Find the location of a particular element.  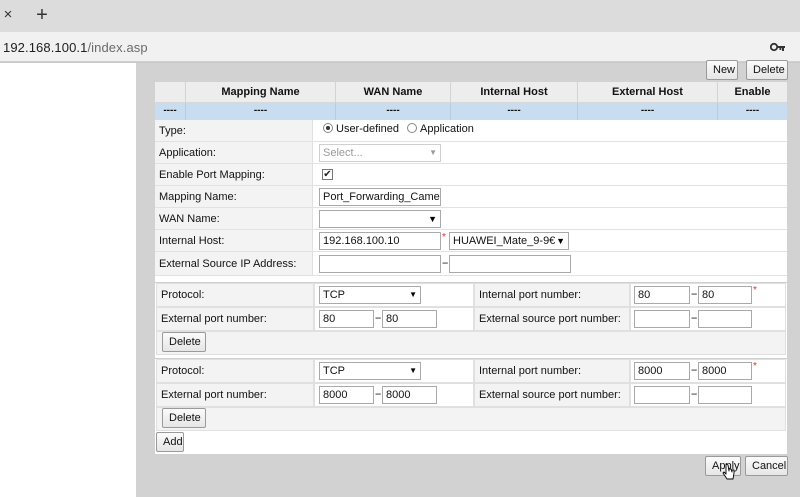

internal-port-end-input: 80 is located at coordinates (725, 295).